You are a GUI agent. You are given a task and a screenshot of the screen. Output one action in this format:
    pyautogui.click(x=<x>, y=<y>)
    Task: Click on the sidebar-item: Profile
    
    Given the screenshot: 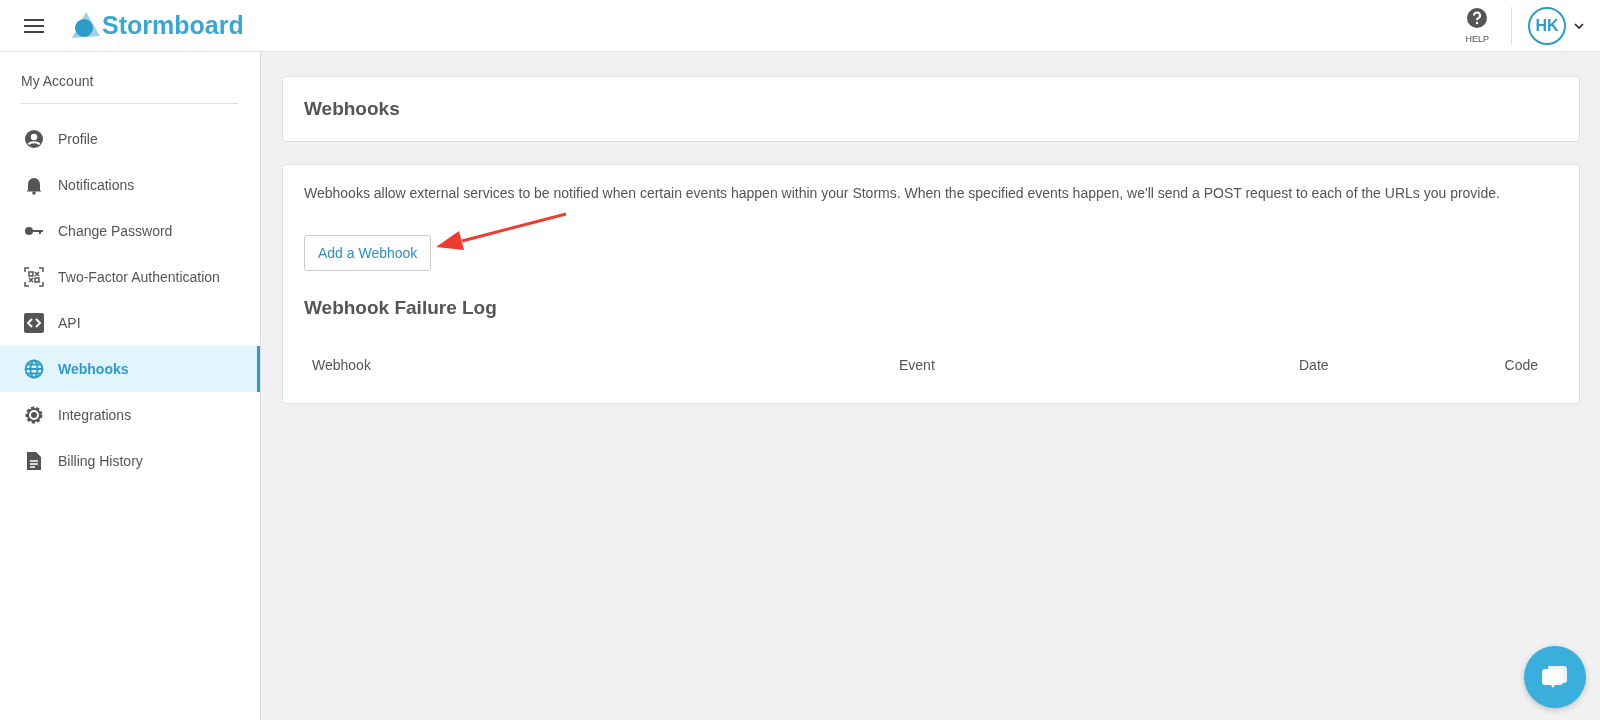 What is the action you would take?
    pyautogui.click(x=130, y=139)
    